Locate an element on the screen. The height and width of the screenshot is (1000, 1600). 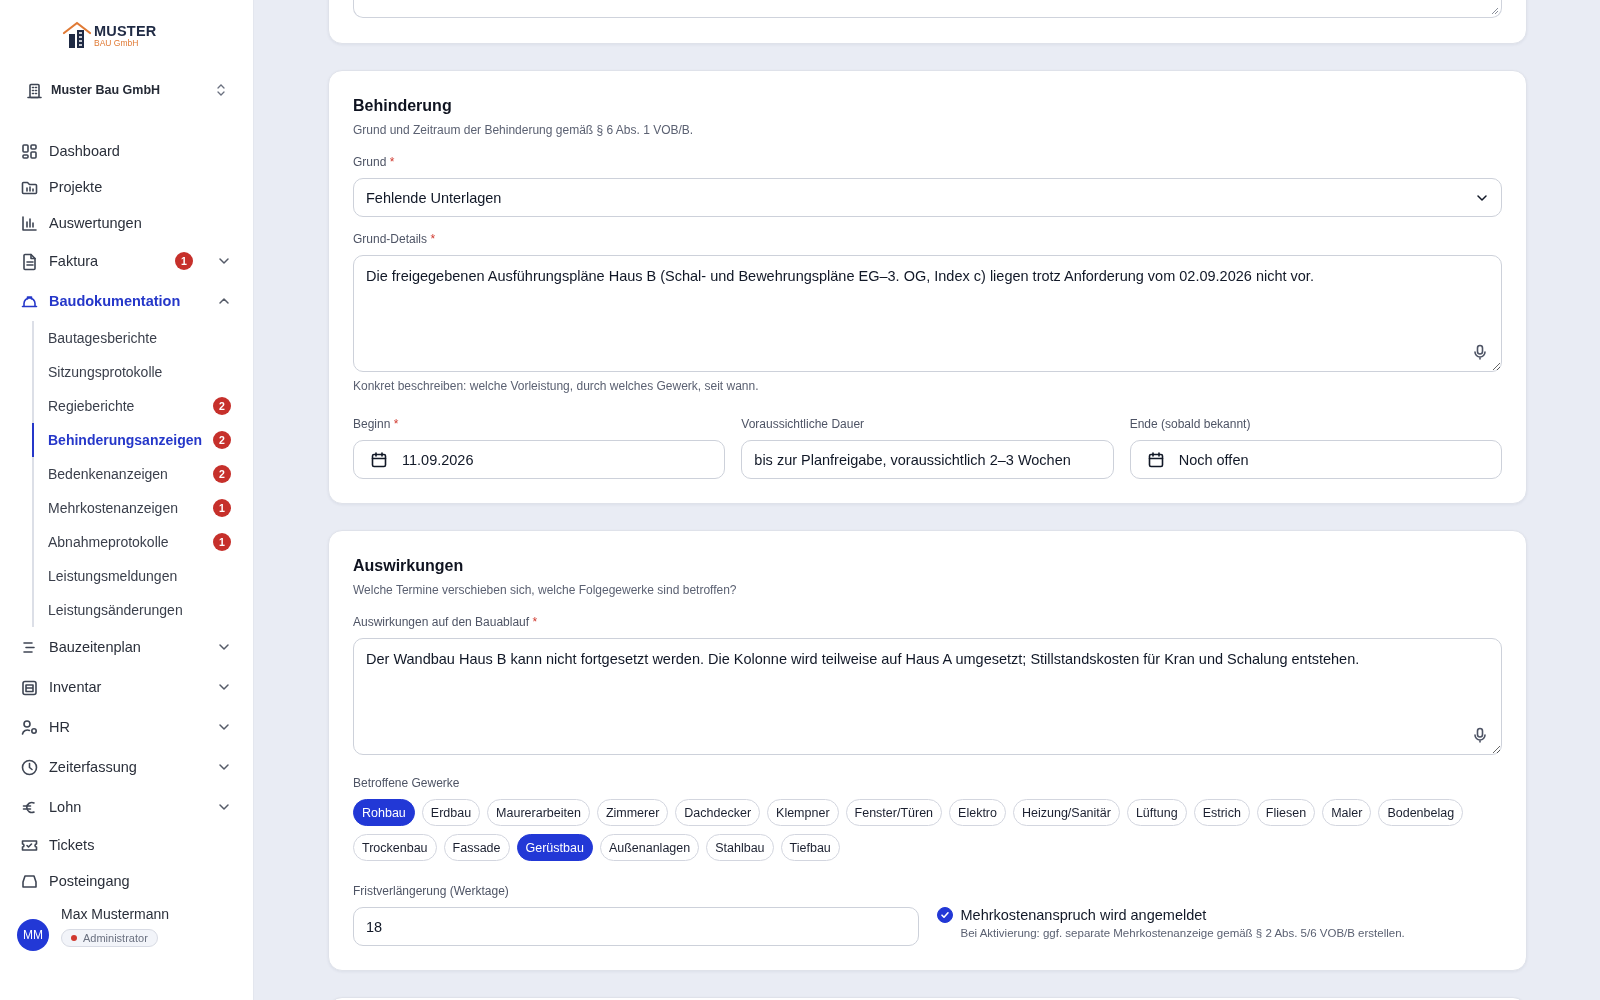
chip: Elektro is located at coordinates (977, 812).